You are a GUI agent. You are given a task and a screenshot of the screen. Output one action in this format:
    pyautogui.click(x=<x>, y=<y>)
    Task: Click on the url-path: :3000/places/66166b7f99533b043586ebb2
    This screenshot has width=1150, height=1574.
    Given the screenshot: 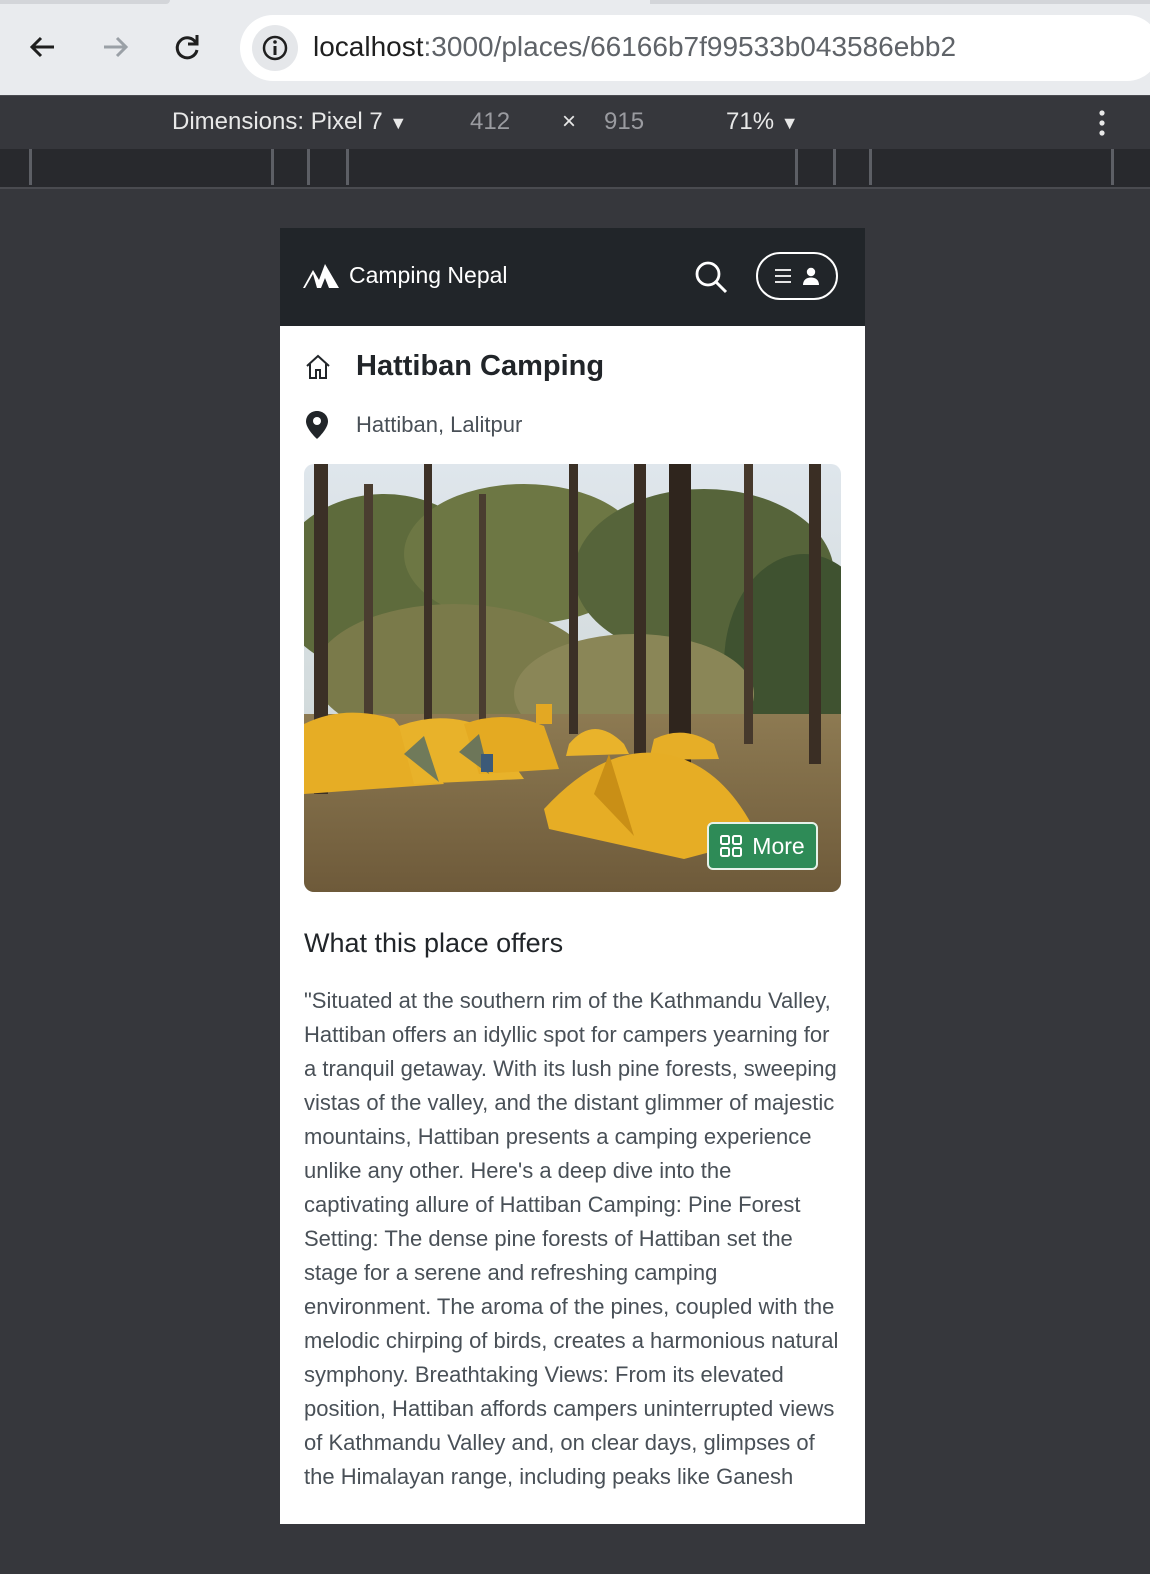 What is the action you would take?
    pyautogui.click(x=690, y=46)
    